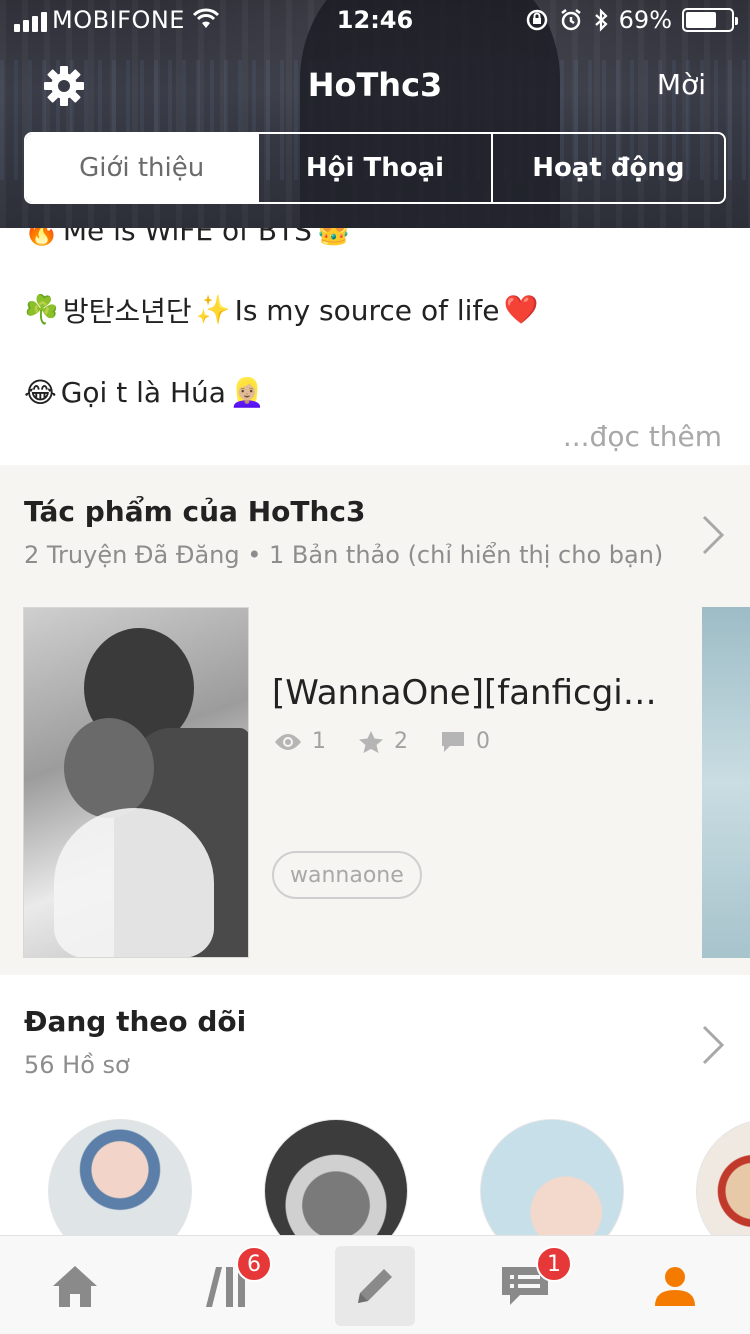 The image size is (750, 1334). I want to click on votes-stat: 2, so click(383, 741).